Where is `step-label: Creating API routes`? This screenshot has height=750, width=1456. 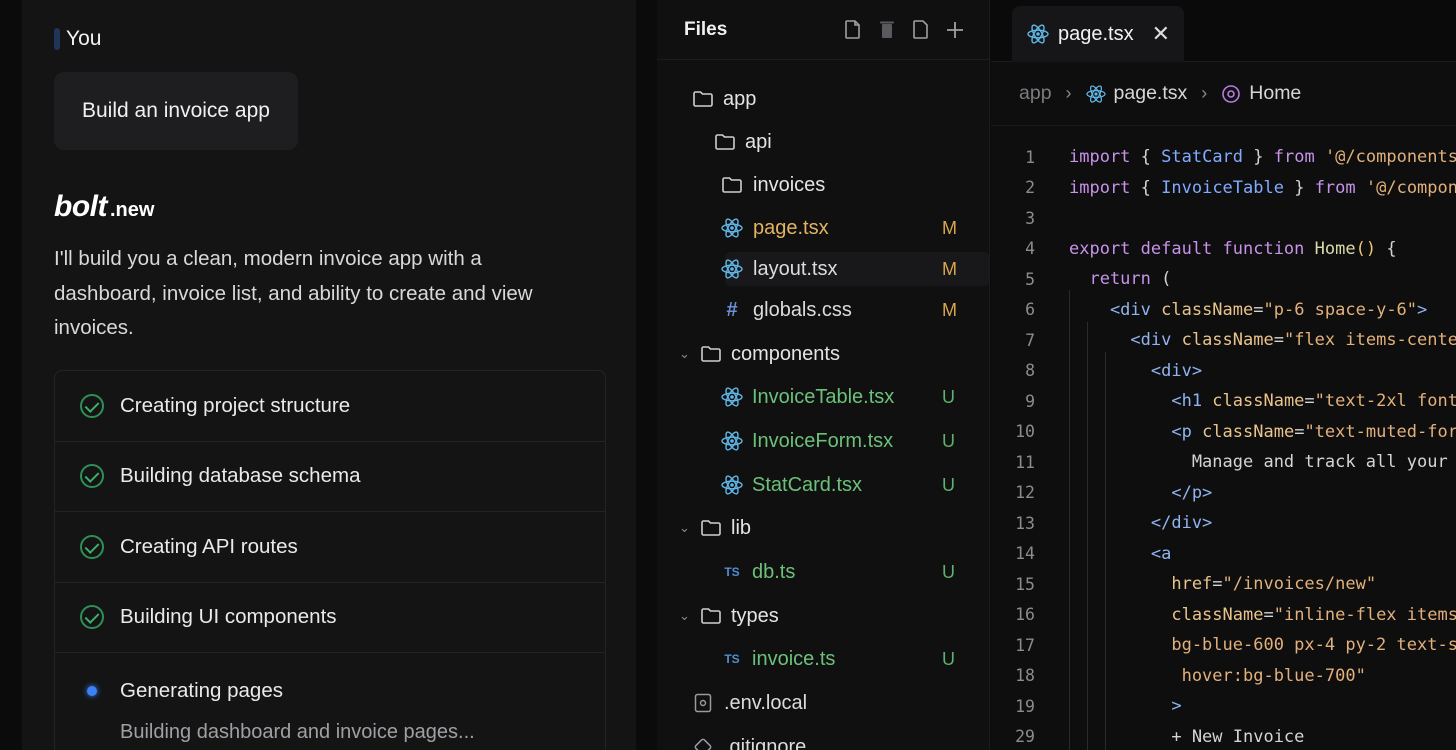
step-label: Creating API routes is located at coordinates (209, 546).